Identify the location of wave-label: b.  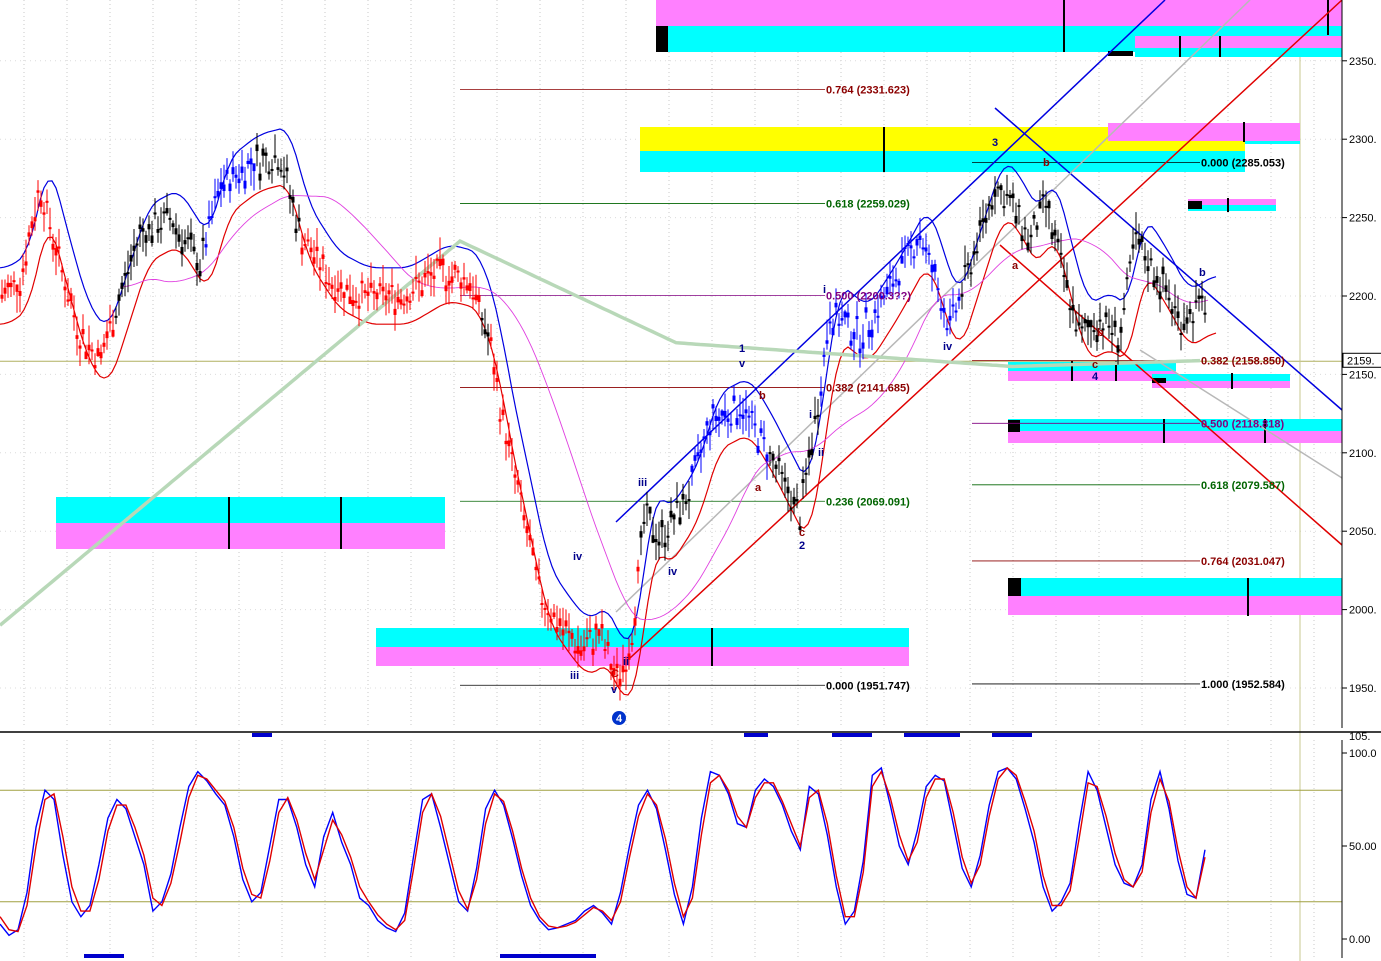
(1046, 163).